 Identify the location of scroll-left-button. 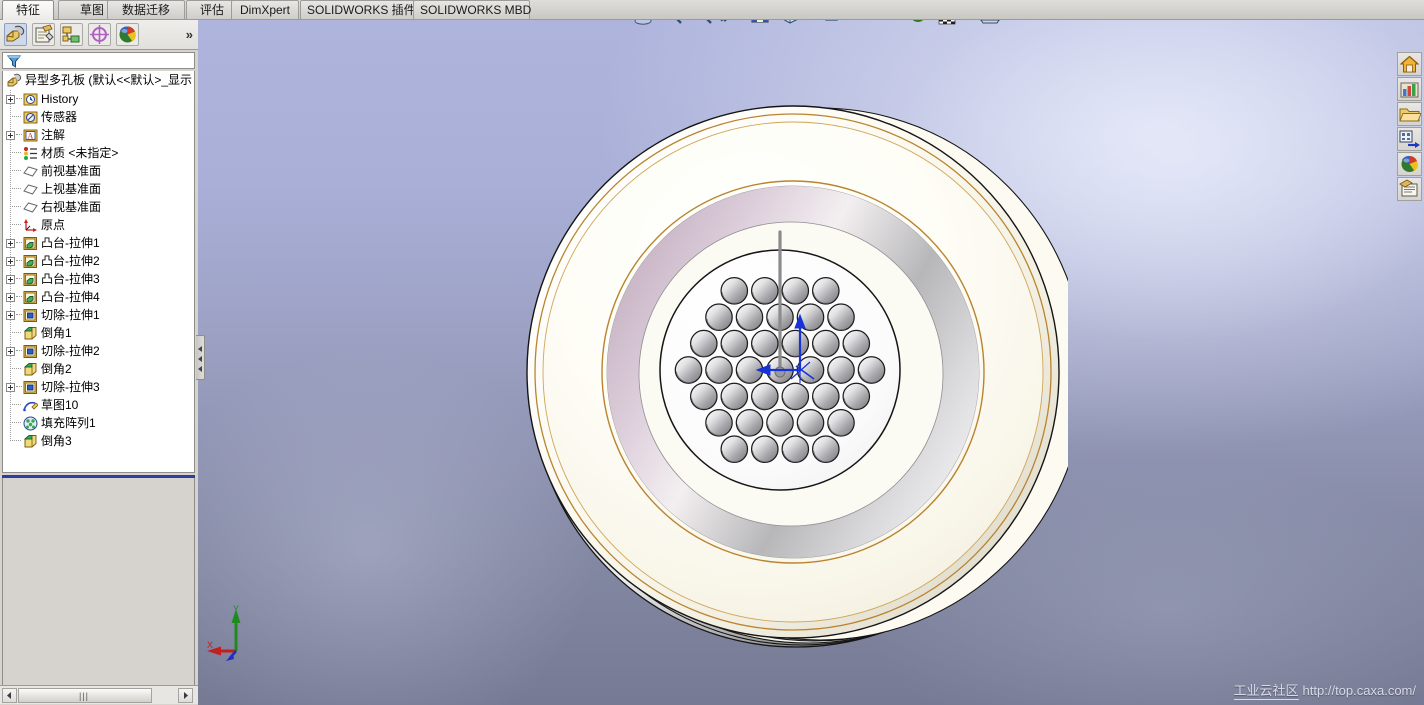
(9, 695).